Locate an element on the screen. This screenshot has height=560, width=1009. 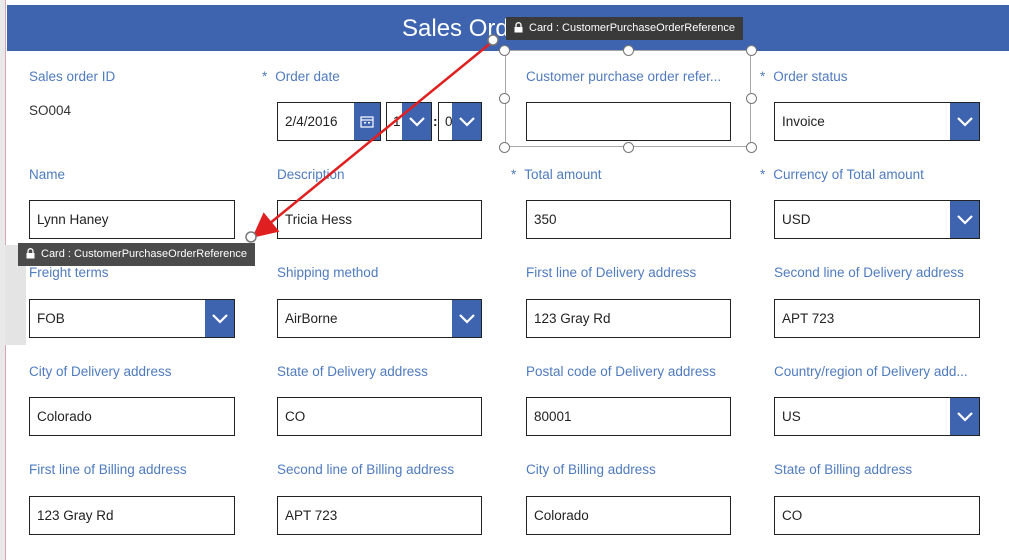
delivery-line2-label: Second line of Delivery address is located at coordinates (869, 272).